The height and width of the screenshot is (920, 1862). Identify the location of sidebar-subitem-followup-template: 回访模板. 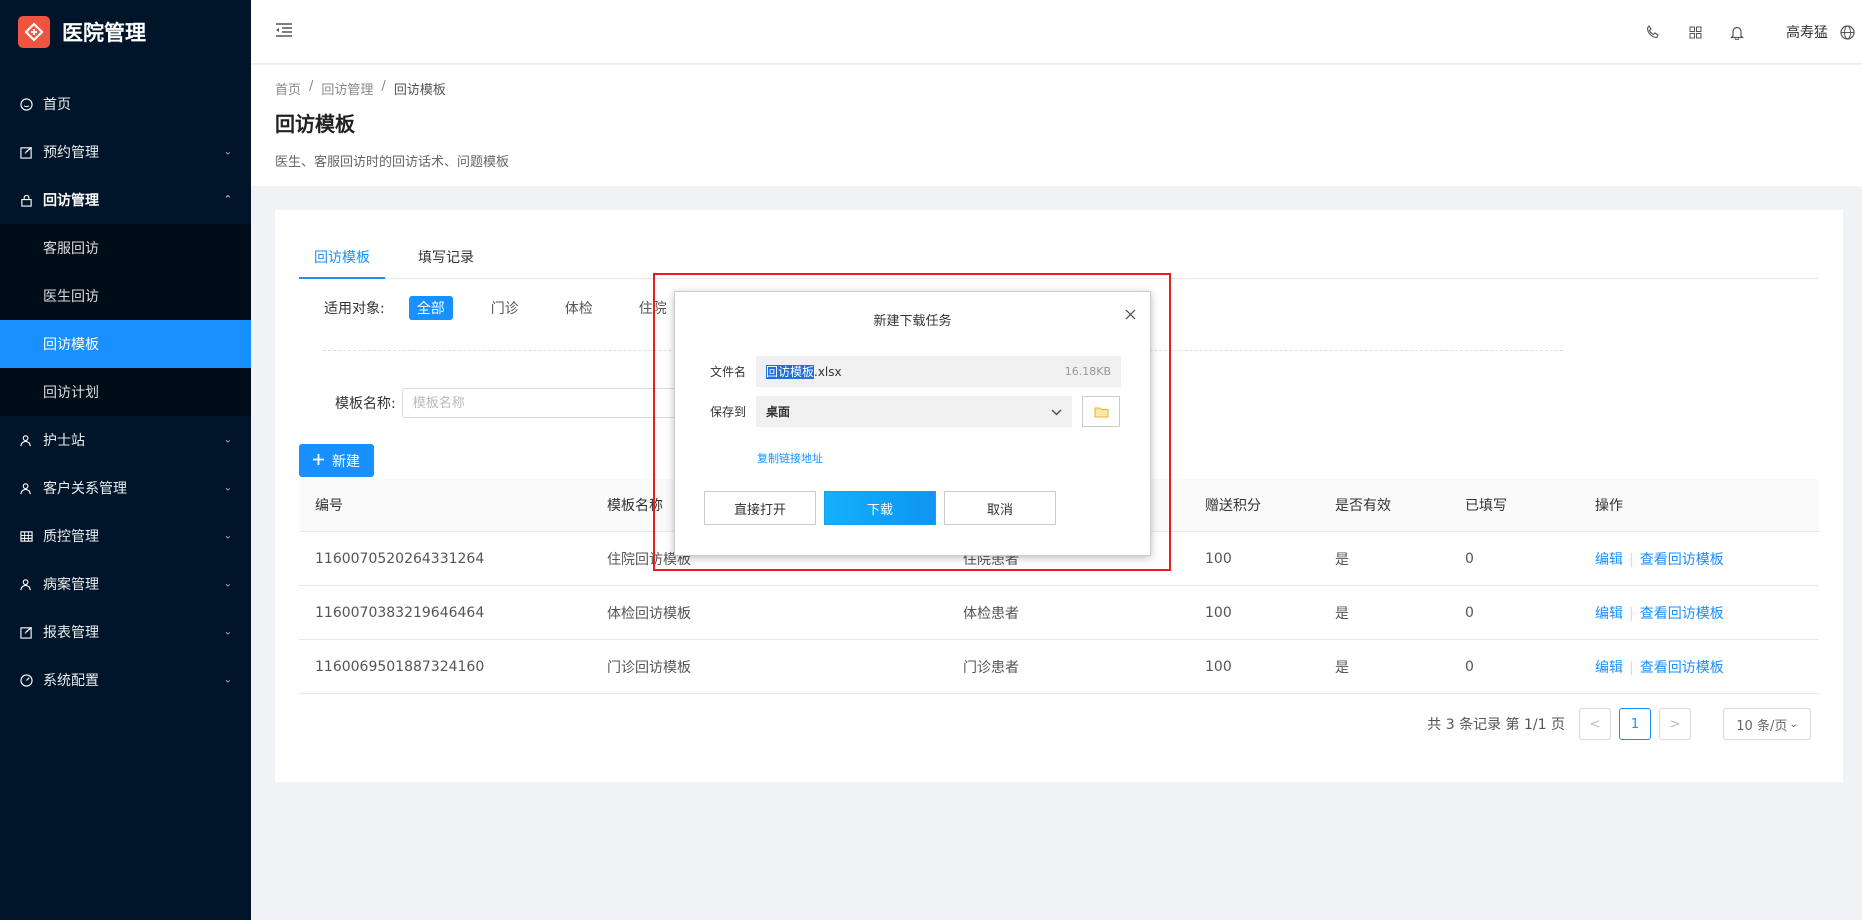
(125, 344).